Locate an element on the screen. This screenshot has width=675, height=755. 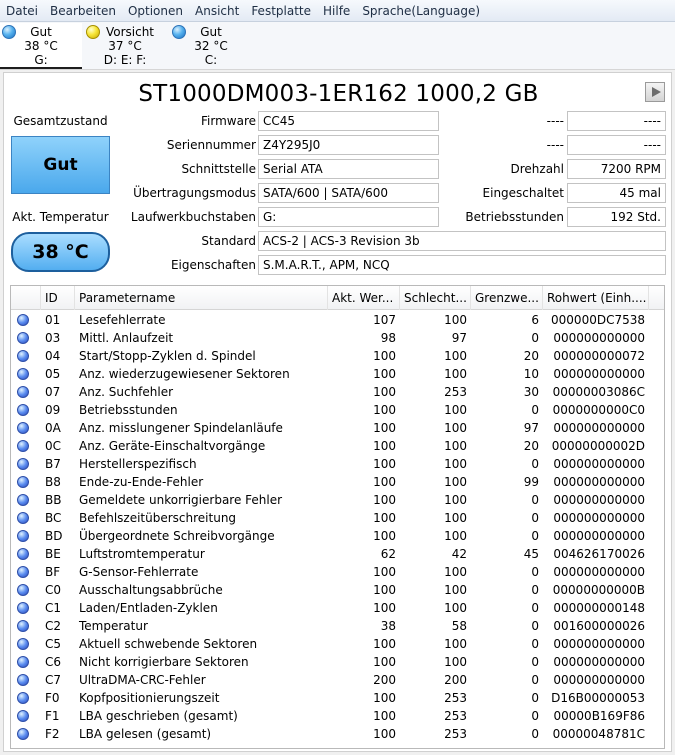
drive-tab-def: Vorsicht 37 °C D: E: F: is located at coordinates (125, 46).